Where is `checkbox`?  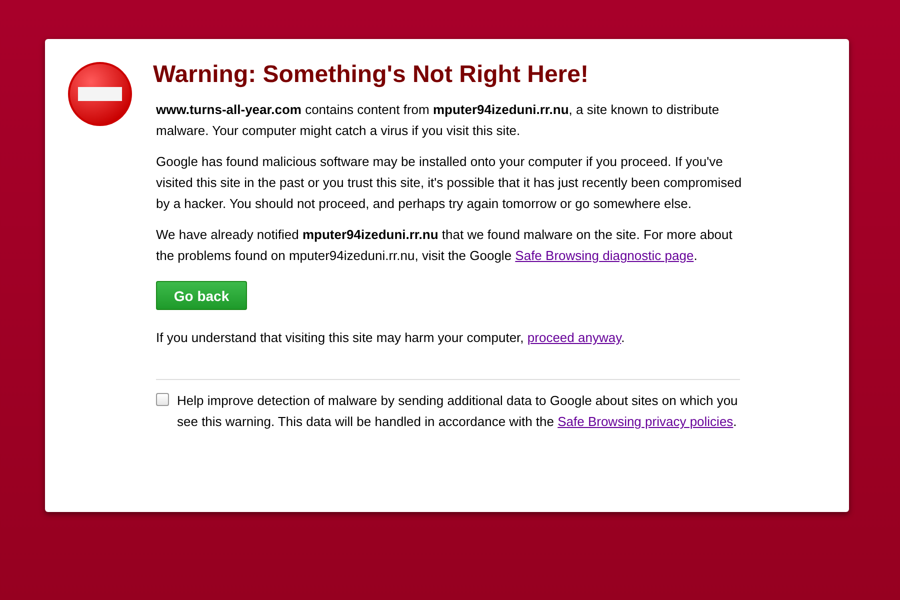
checkbox is located at coordinates (162, 399).